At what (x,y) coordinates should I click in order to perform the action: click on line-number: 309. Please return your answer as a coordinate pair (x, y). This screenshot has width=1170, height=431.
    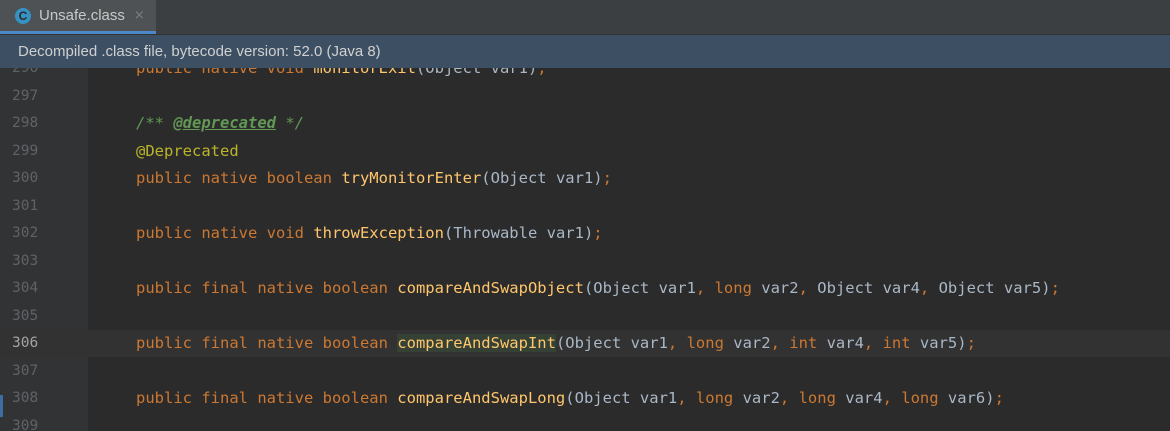
    Looking at the image, I should click on (25, 424).